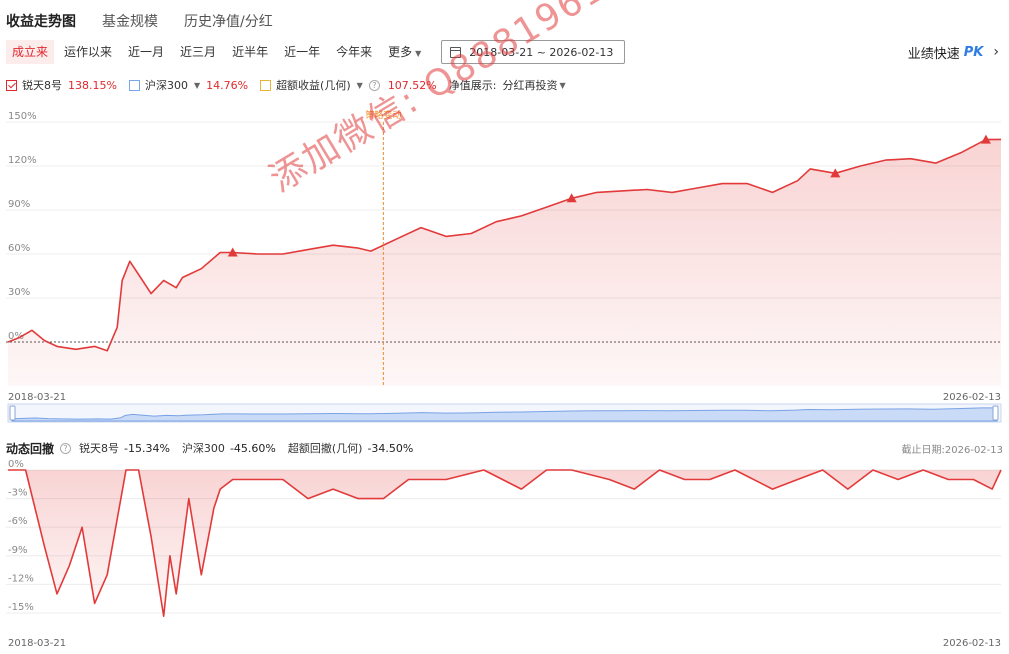  I want to click on y-tick-label: 0%, so click(16, 464).